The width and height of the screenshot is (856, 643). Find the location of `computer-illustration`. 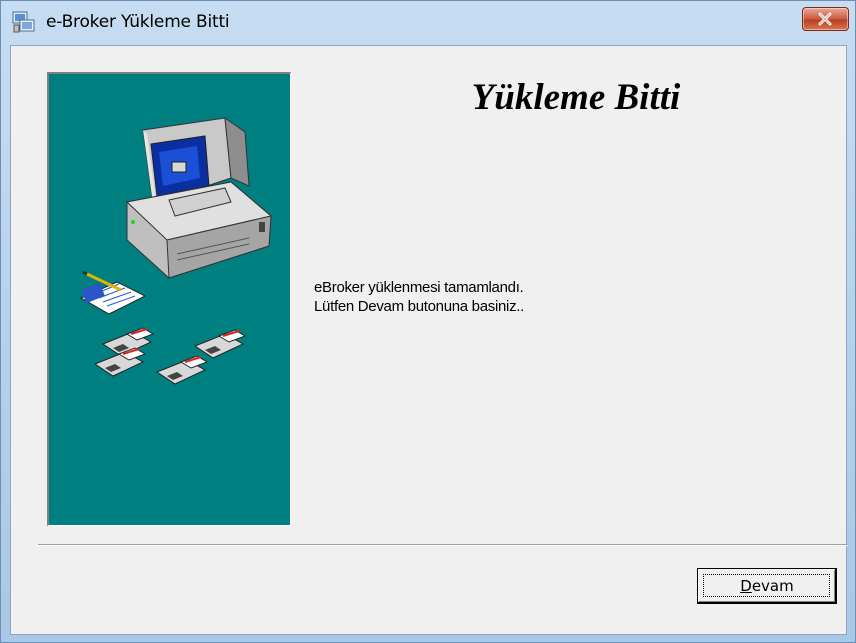

computer-illustration is located at coordinates (199, 197).